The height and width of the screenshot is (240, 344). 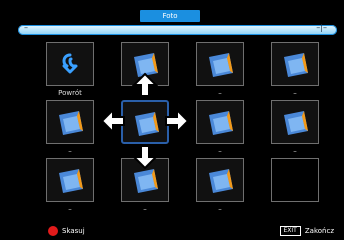 What do you see at coordinates (170, 16) in the screenshot?
I see `page-title: Foto` at bounding box center [170, 16].